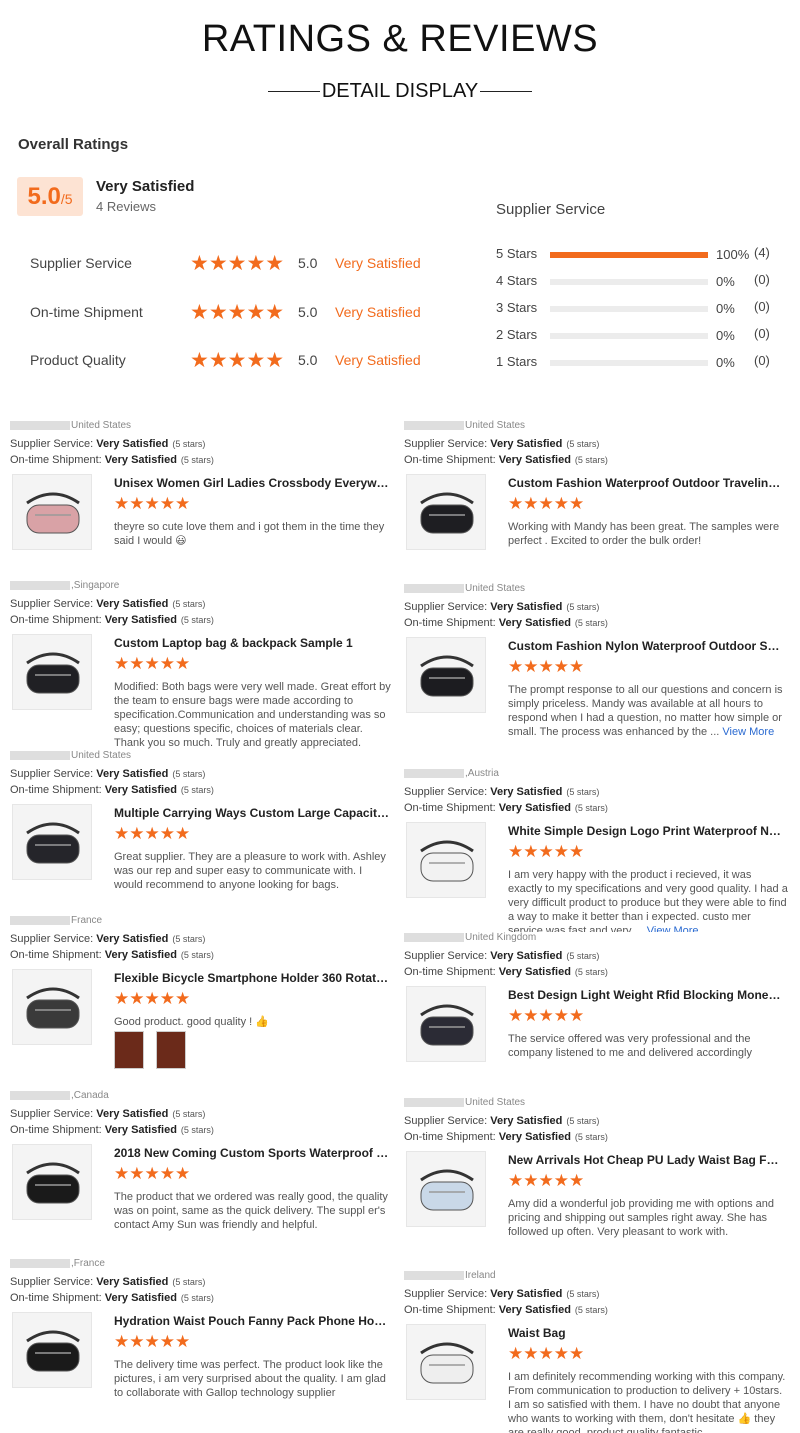  What do you see at coordinates (95, 585) in the screenshot?
I see `reviewer-country: ,Singapore` at bounding box center [95, 585].